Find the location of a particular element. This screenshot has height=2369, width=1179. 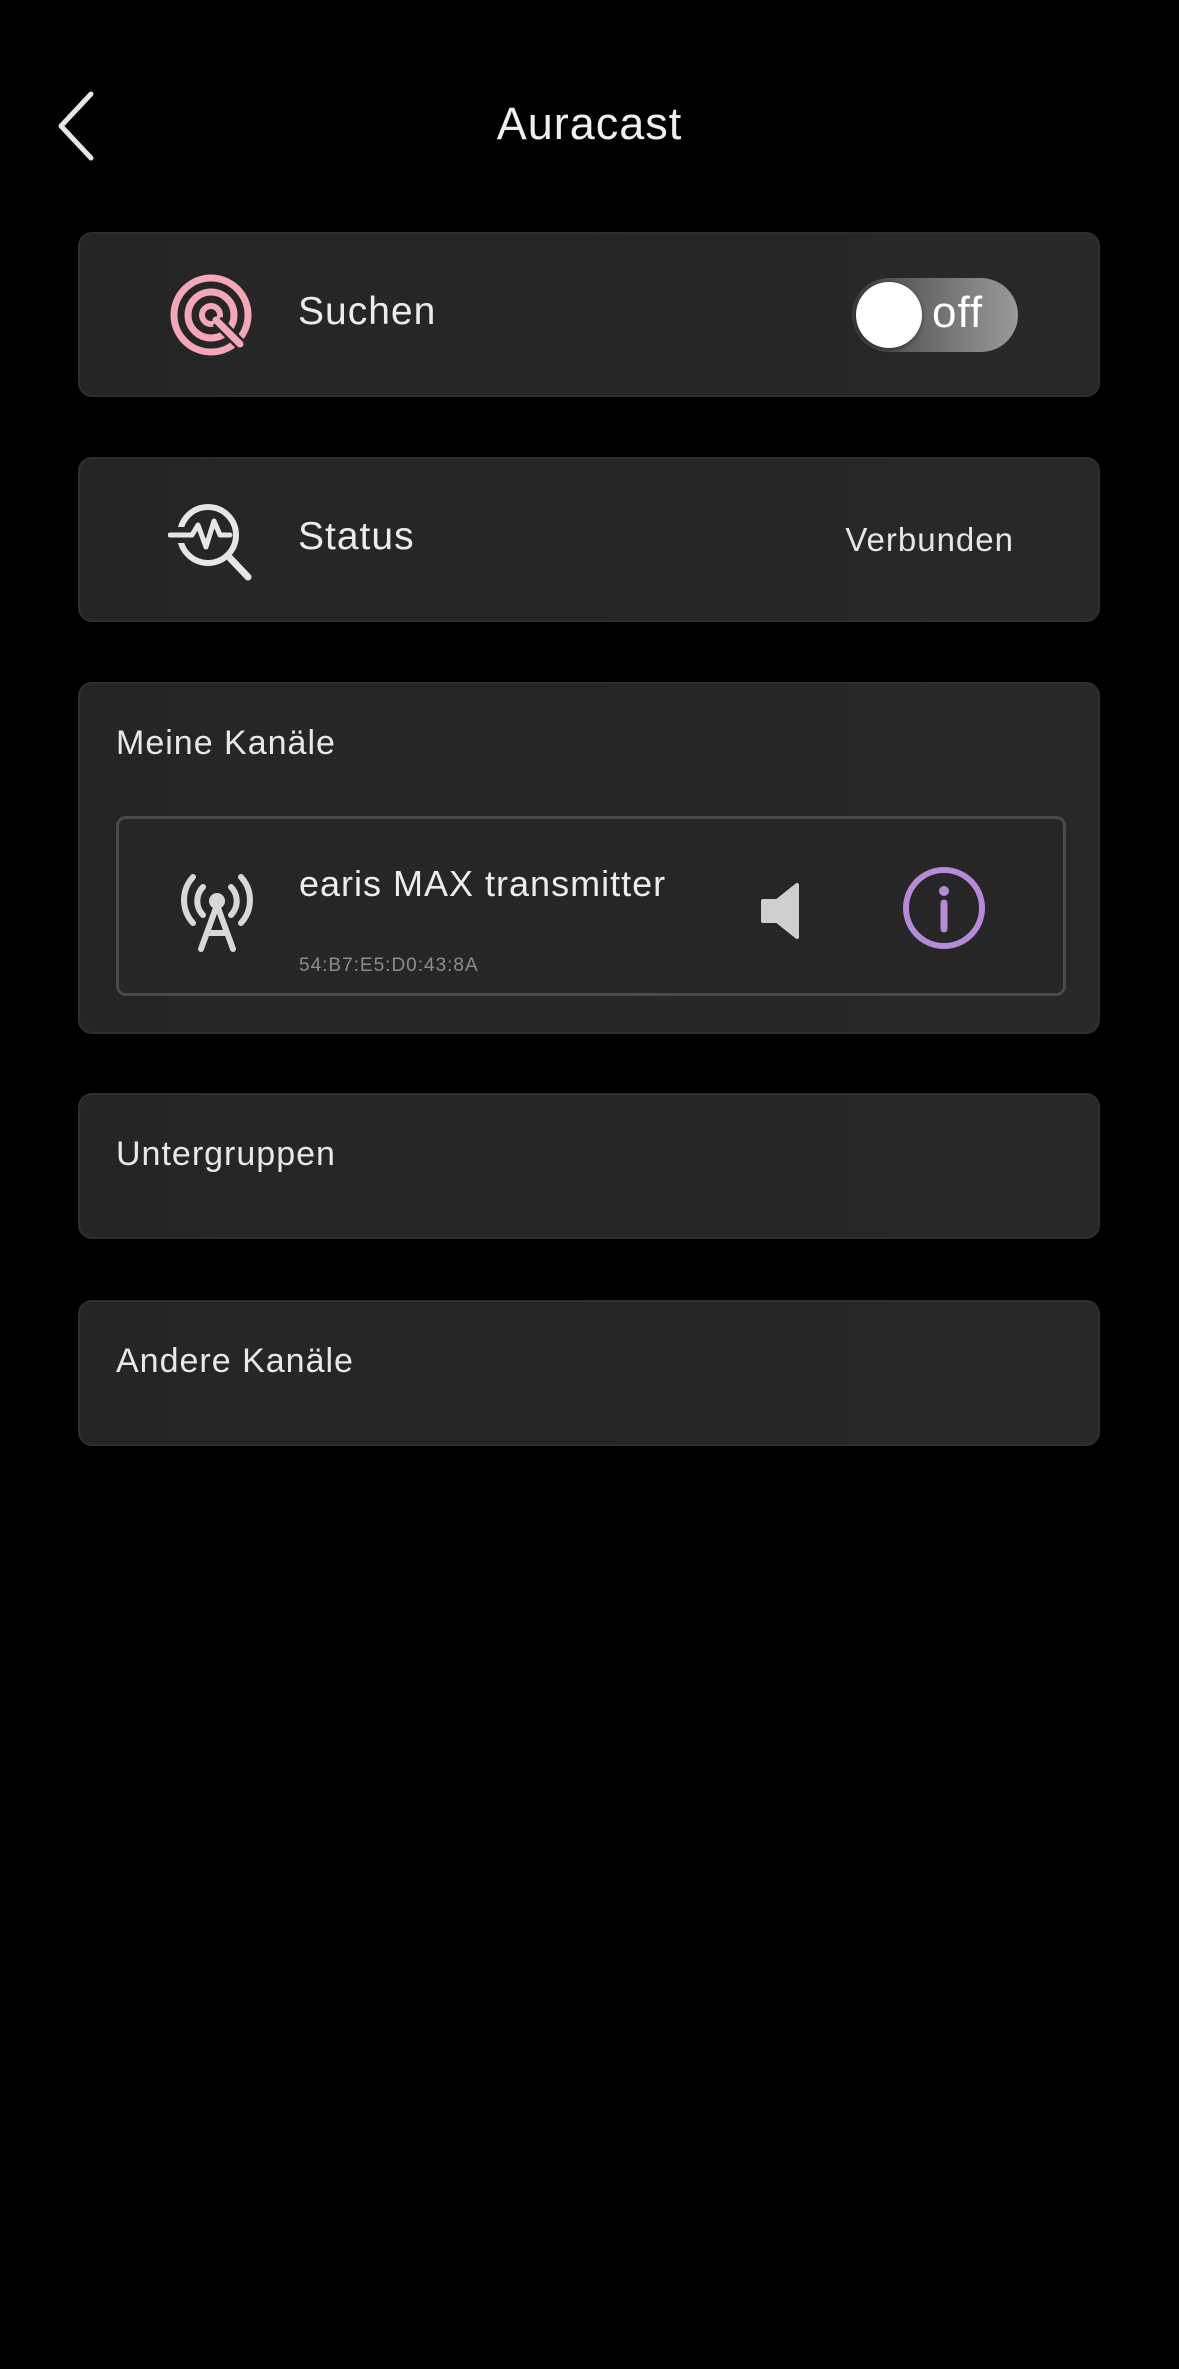

subgroups-card: Untergruppen is located at coordinates (589, 1166).